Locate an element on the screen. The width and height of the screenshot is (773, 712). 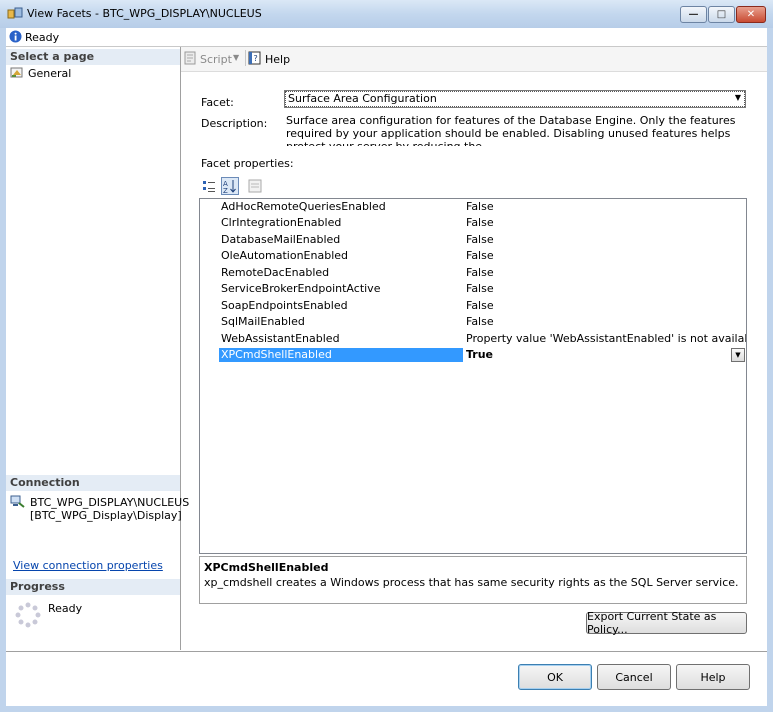
script-icon is located at coordinates (190, 58).